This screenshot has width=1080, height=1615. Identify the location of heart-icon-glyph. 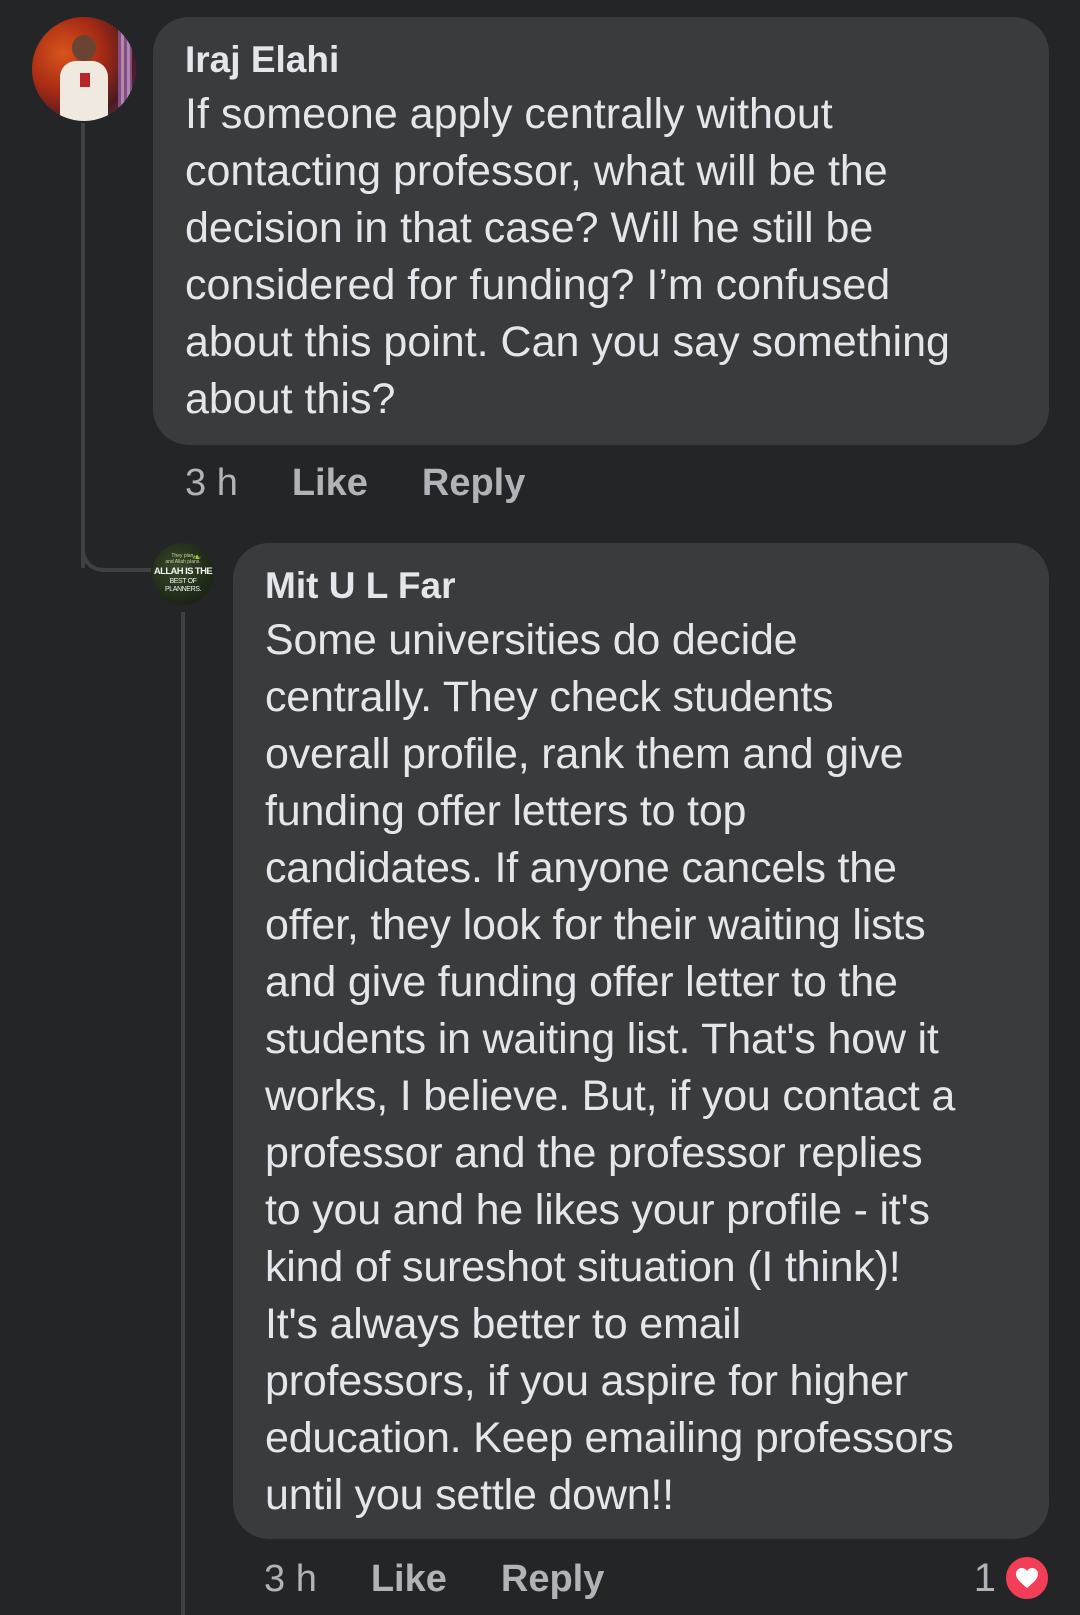
(1027, 1578).